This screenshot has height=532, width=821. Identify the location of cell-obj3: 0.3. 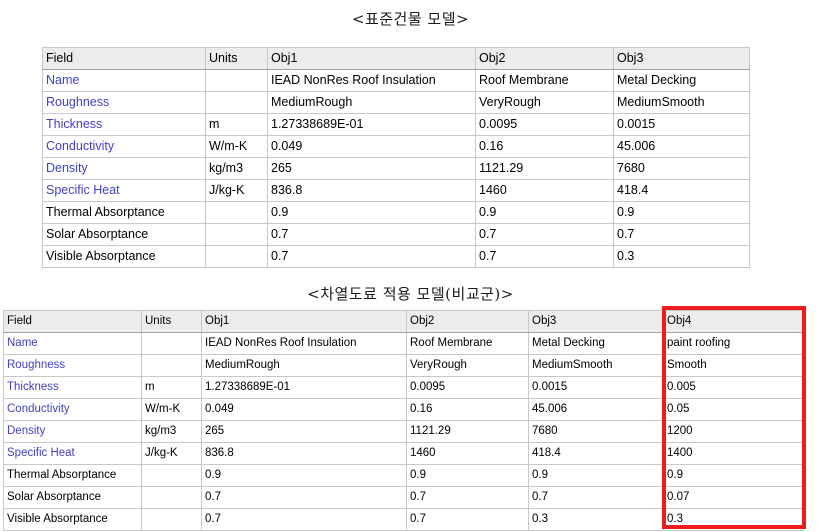
(681, 256).